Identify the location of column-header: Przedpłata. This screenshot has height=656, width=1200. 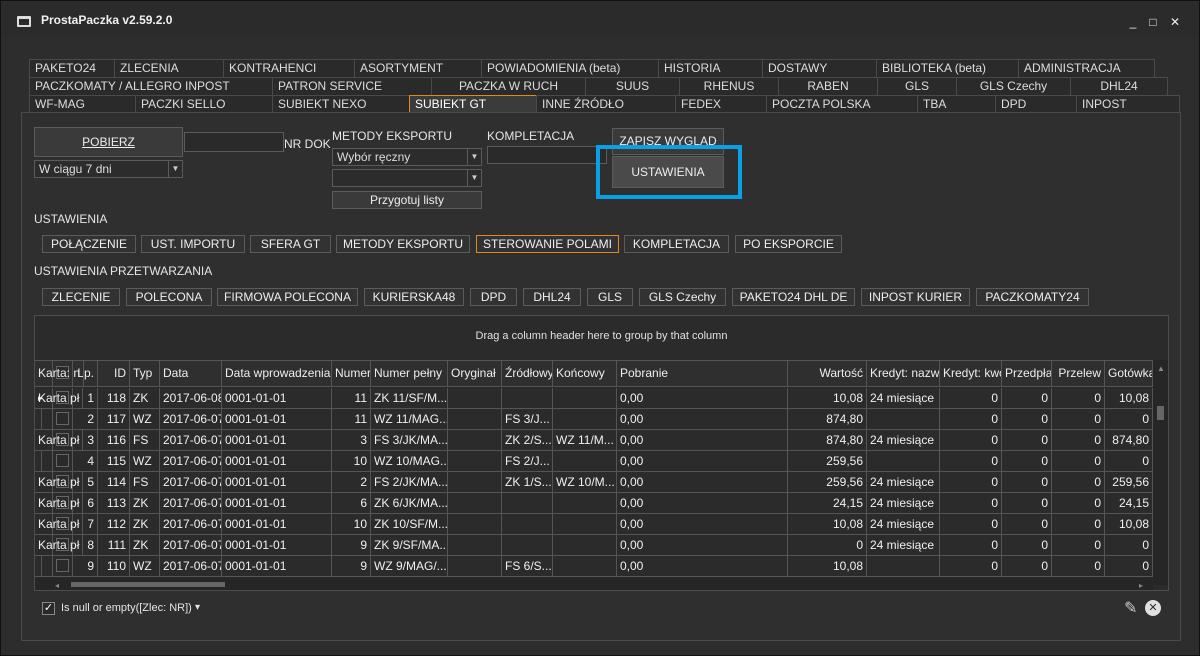
(1027, 373).